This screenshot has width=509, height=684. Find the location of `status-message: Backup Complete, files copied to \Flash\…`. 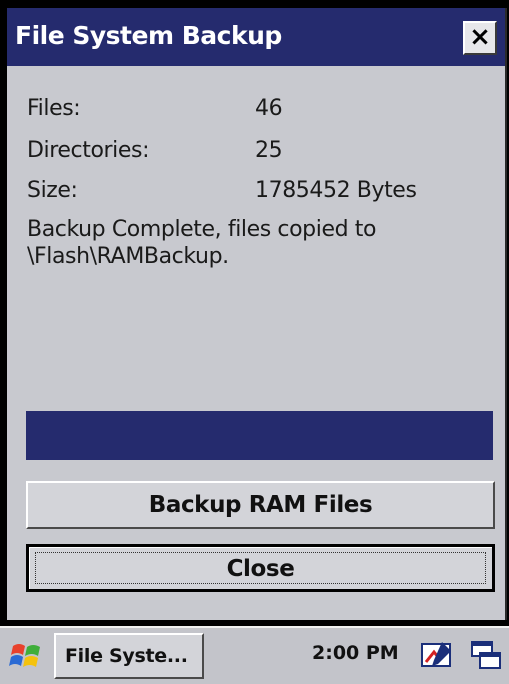

status-message: Backup Complete, files copied to \Flash\… is located at coordinates (202, 243).